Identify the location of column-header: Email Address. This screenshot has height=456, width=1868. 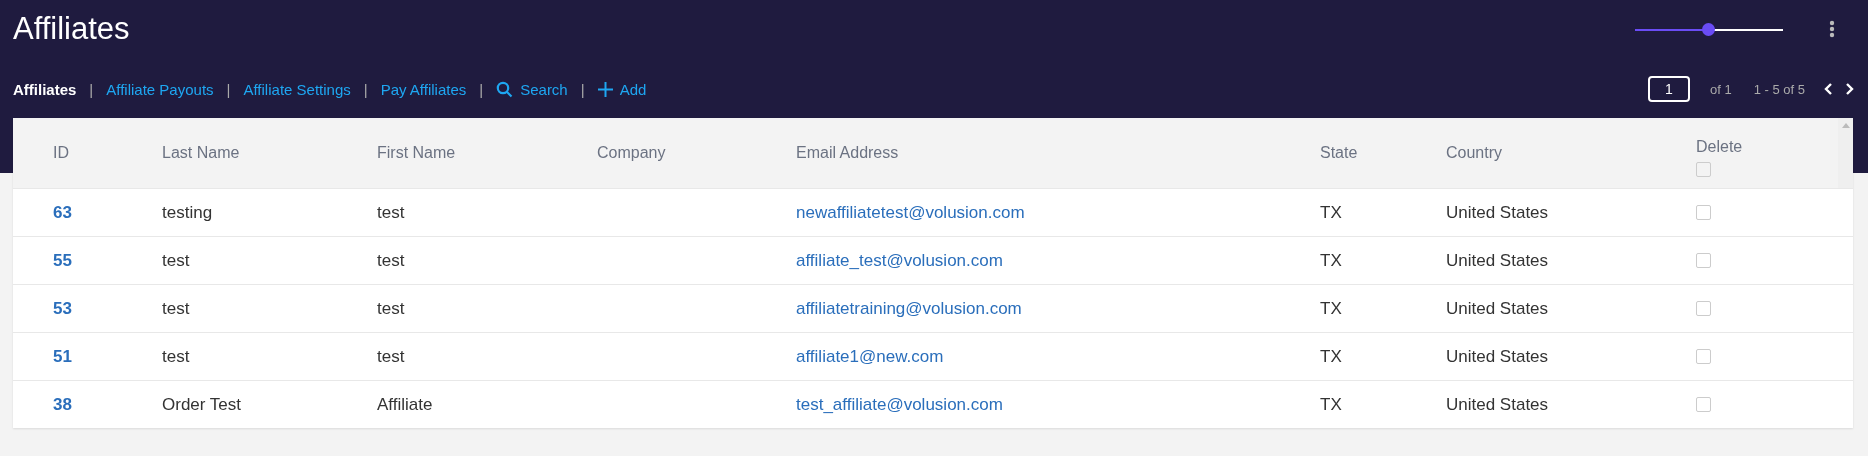
(848, 153).